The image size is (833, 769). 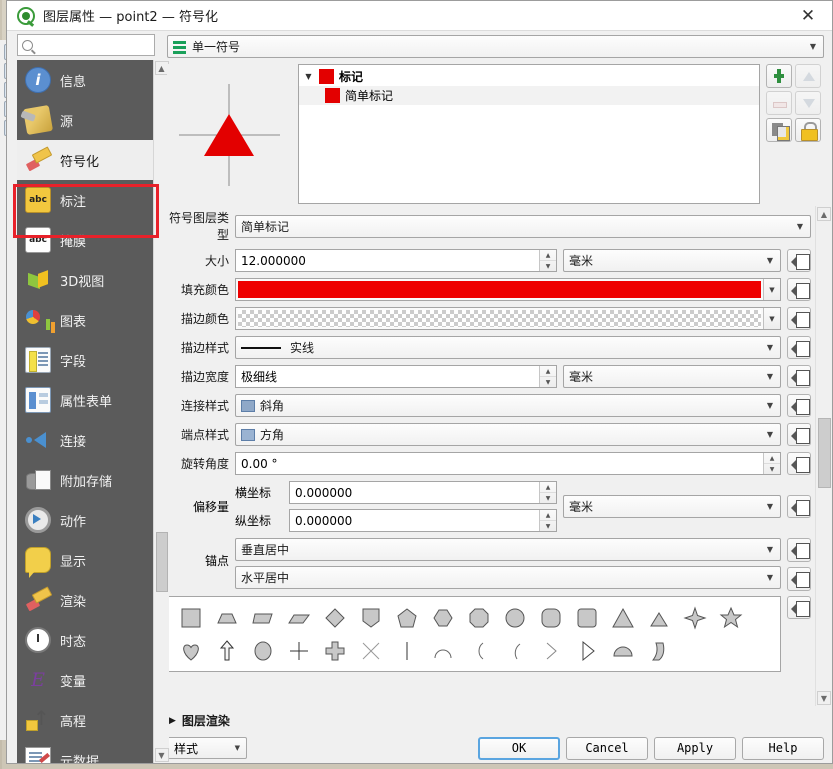 I want to click on sidebar-item-attributes-form: 属性表单, so click(x=85, y=400).